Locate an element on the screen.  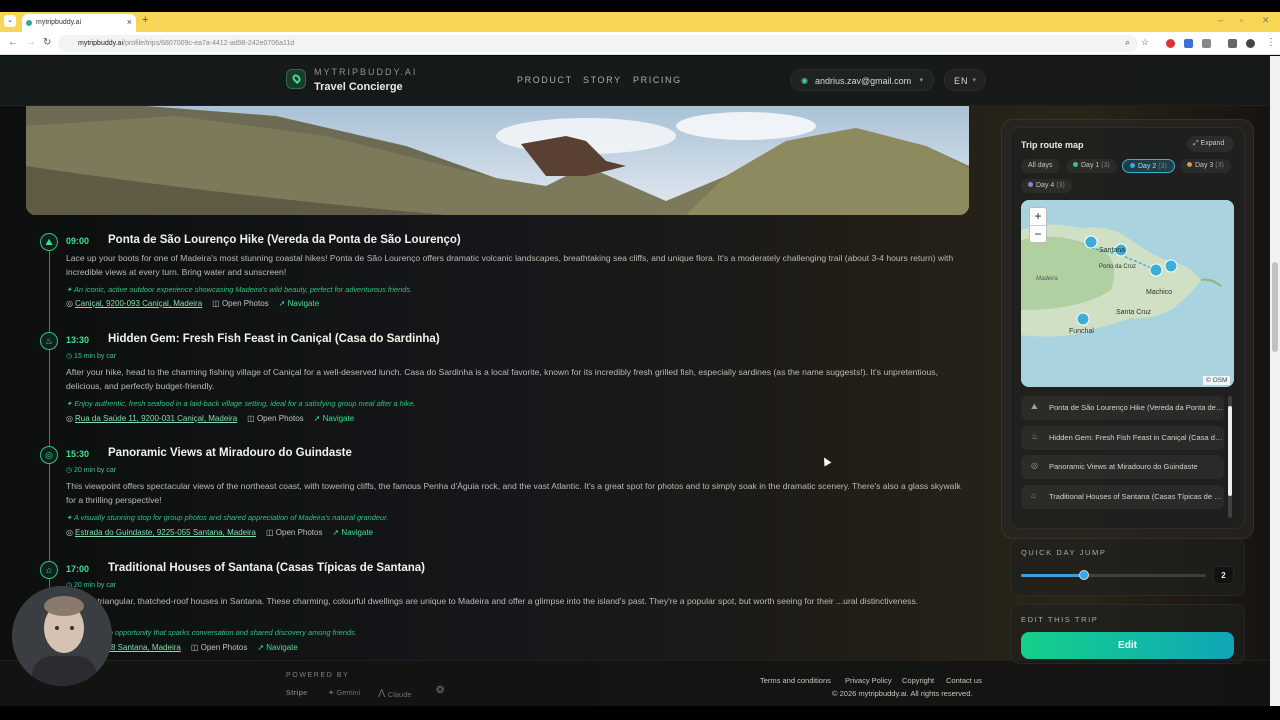
zoom-in-button: + is located at coordinates (1038, 217).